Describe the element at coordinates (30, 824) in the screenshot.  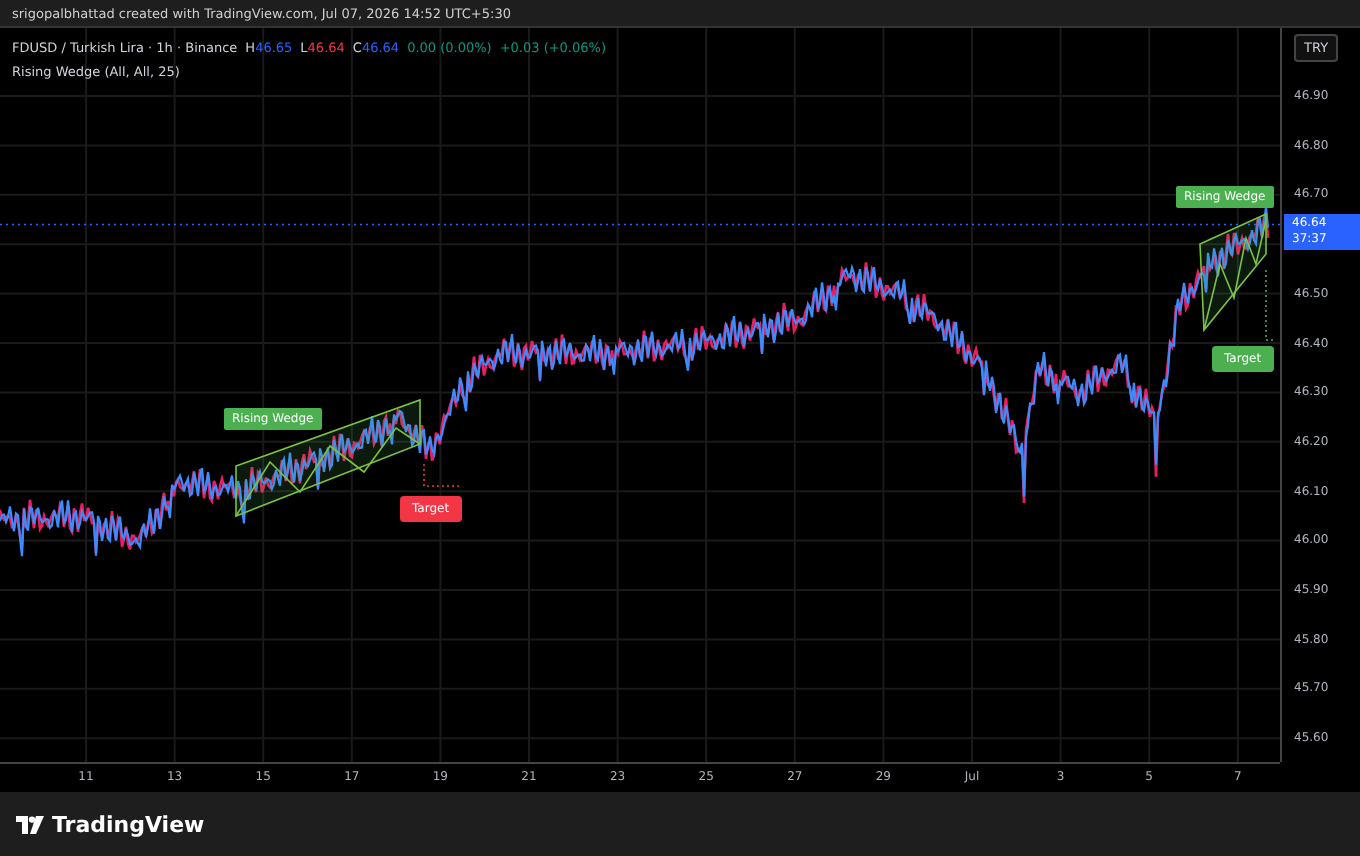
I see `logo-icon` at that location.